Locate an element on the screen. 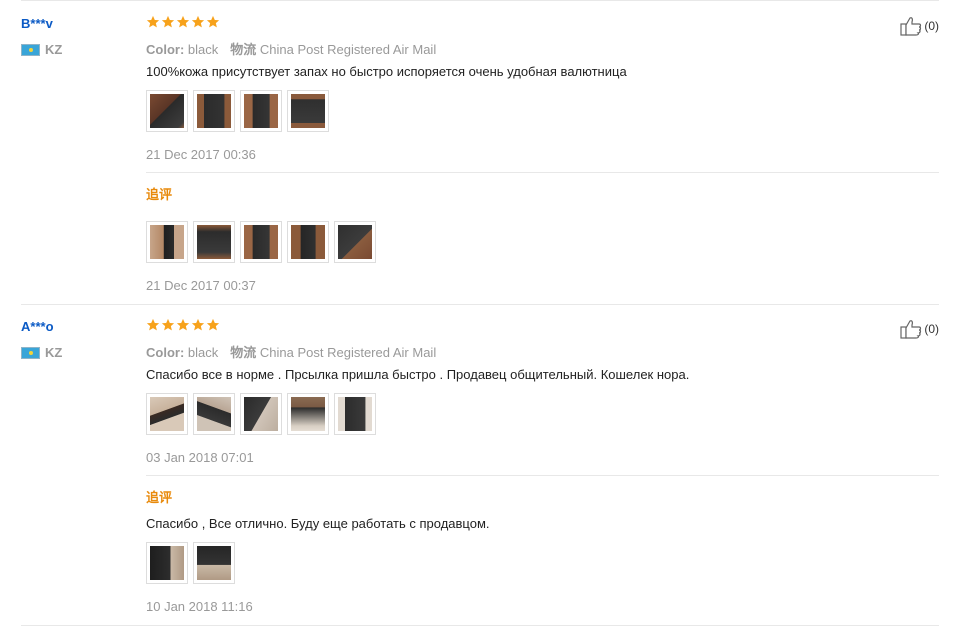  followup-date: 10 Jan 2018 11:16 is located at coordinates (199, 606).